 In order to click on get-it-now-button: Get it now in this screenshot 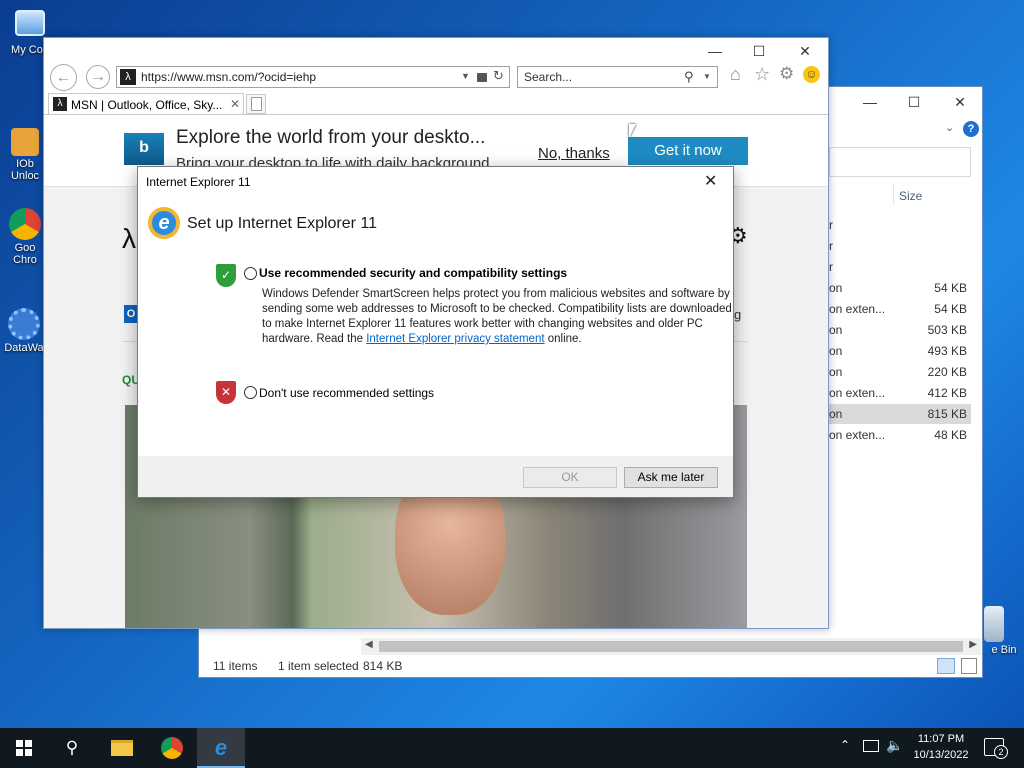, I will do `click(688, 151)`.